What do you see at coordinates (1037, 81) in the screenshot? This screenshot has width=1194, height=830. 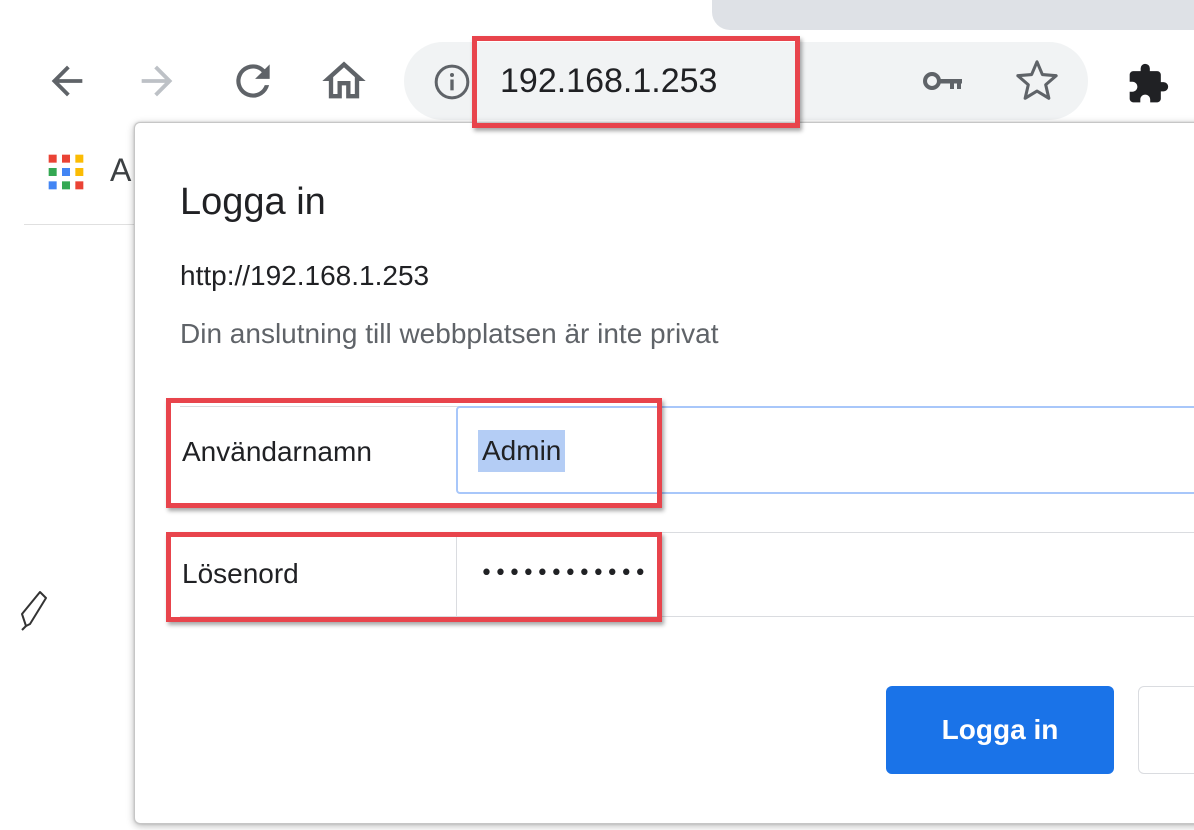 I see `star-icon` at bounding box center [1037, 81].